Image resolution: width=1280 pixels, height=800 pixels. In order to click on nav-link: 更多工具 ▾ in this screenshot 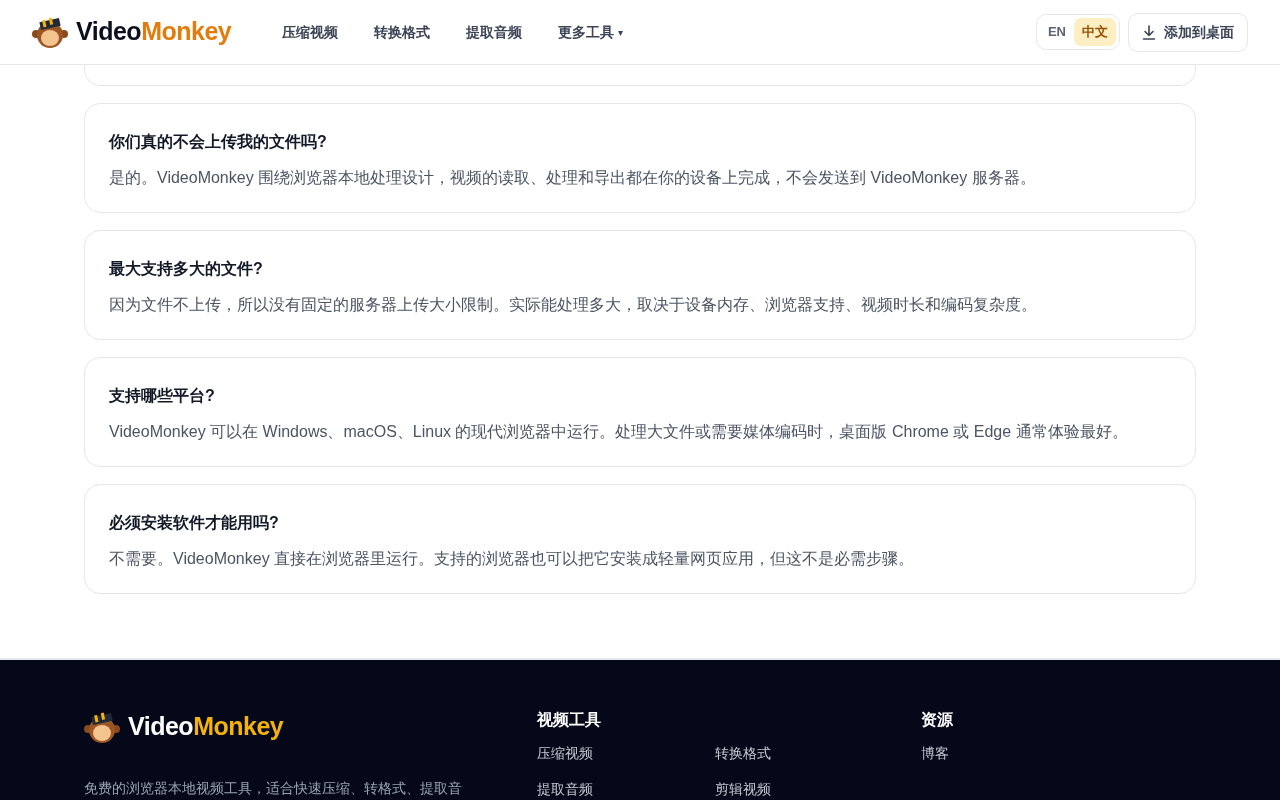, I will do `click(591, 32)`.